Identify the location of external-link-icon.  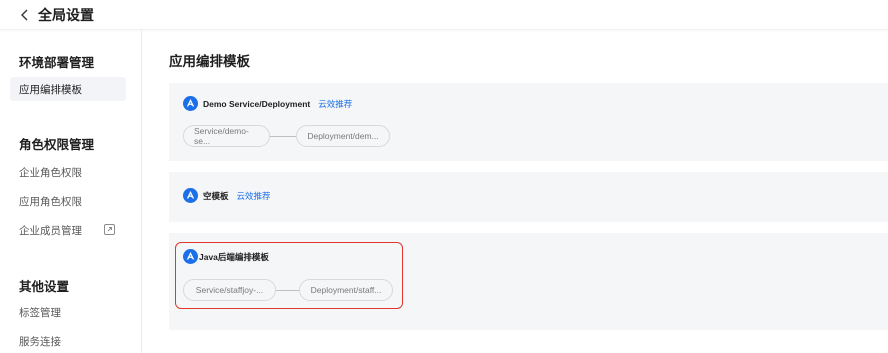
(109, 229).